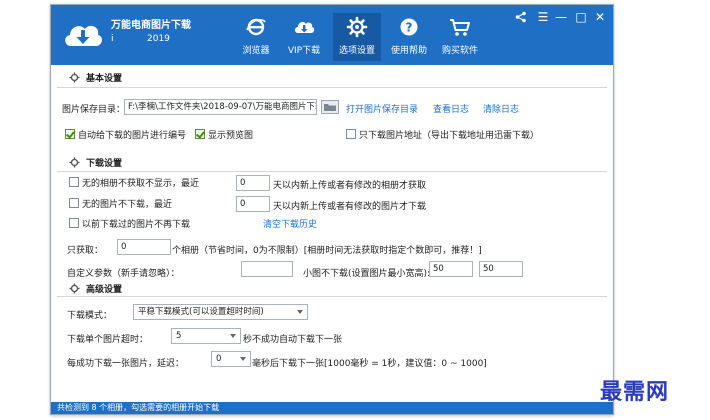 The image size is (710, 420). Describe the element at coordinates (253, 204) in the screenshot. I see `image-days-input: 0` at that location.